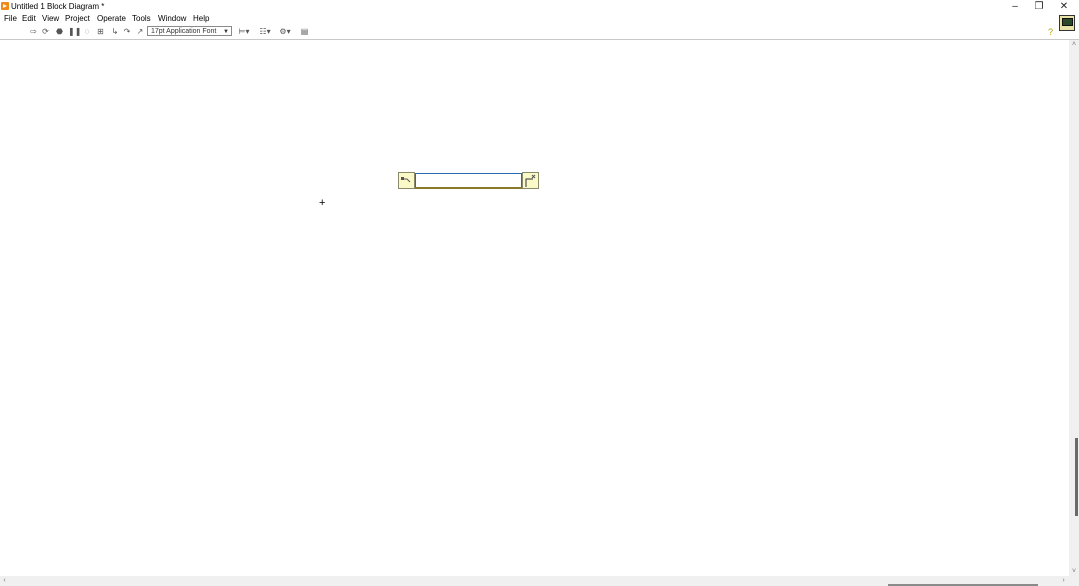 This screenshot has height=586, width=1079. I want to click on align-objects-icon: ⊨▾, so click(244, 31).